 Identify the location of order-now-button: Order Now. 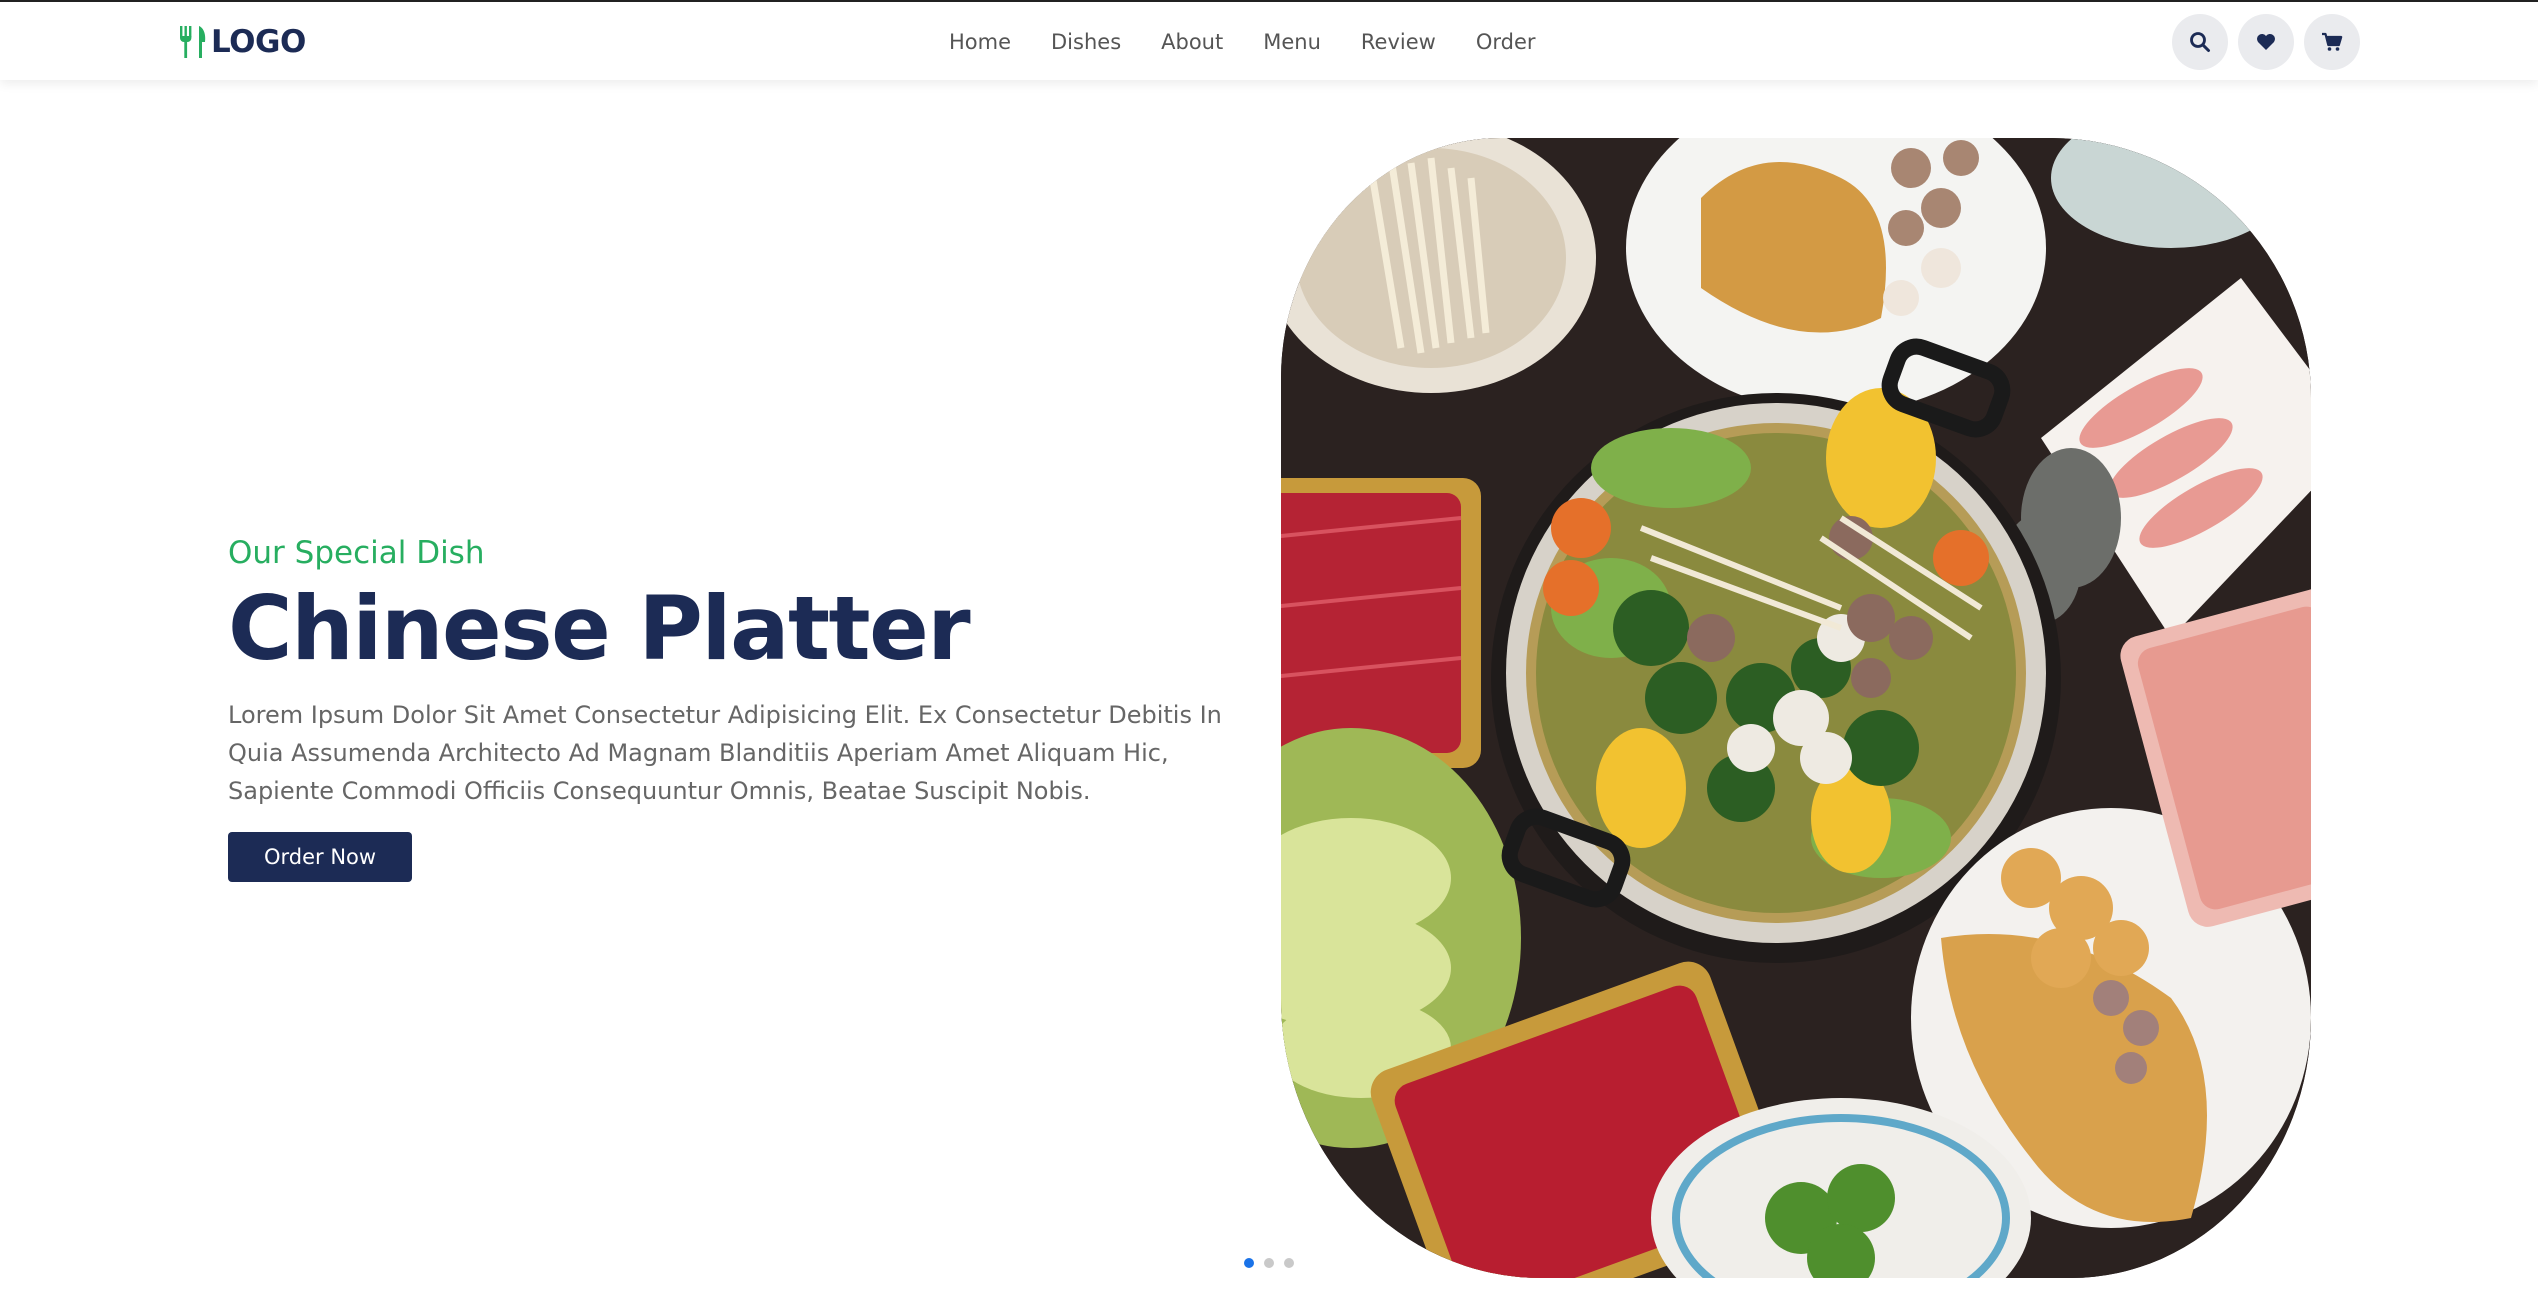
(320, 856).